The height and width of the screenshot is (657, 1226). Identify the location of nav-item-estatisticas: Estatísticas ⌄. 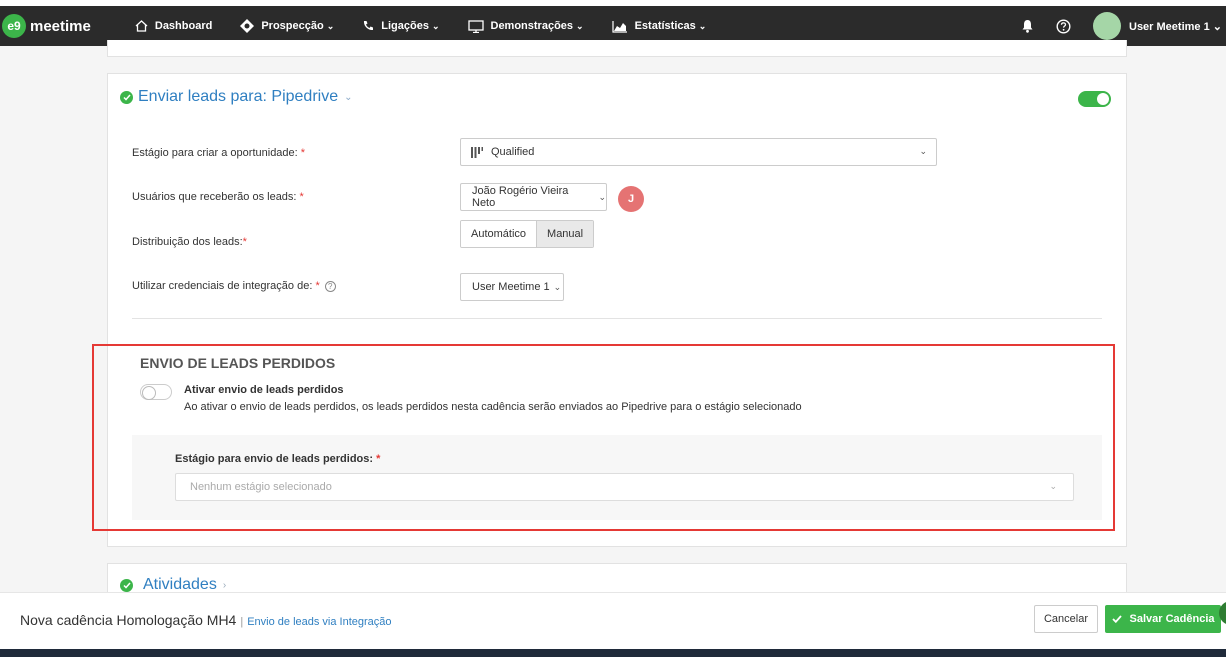
(659, 26).